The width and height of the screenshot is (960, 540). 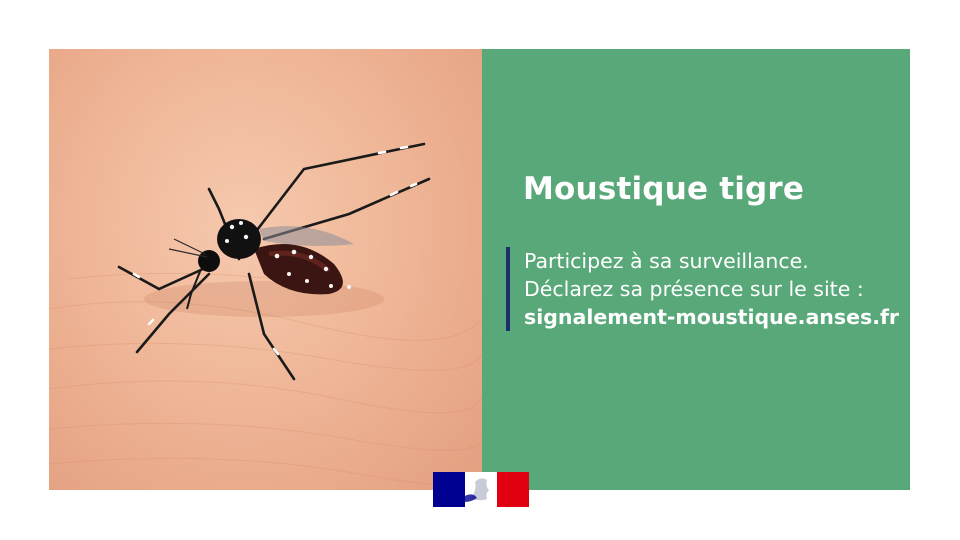 What do you see at coordinates (694, 289) in the screenshot?
I see `message-line-2: Déclarez sa présence sur le site :` at bounding box center [694, 289].